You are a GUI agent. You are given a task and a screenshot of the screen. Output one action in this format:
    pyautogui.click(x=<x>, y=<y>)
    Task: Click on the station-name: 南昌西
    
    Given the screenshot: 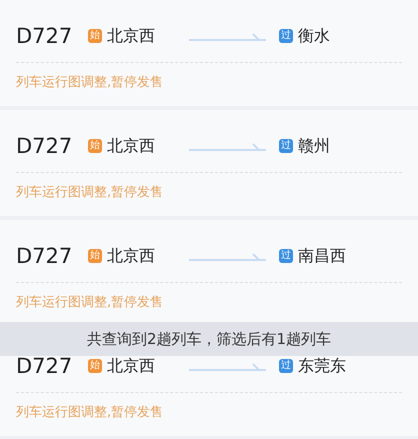 What is the action you would take?
    pyautogui.click(x=322, y=256)
    